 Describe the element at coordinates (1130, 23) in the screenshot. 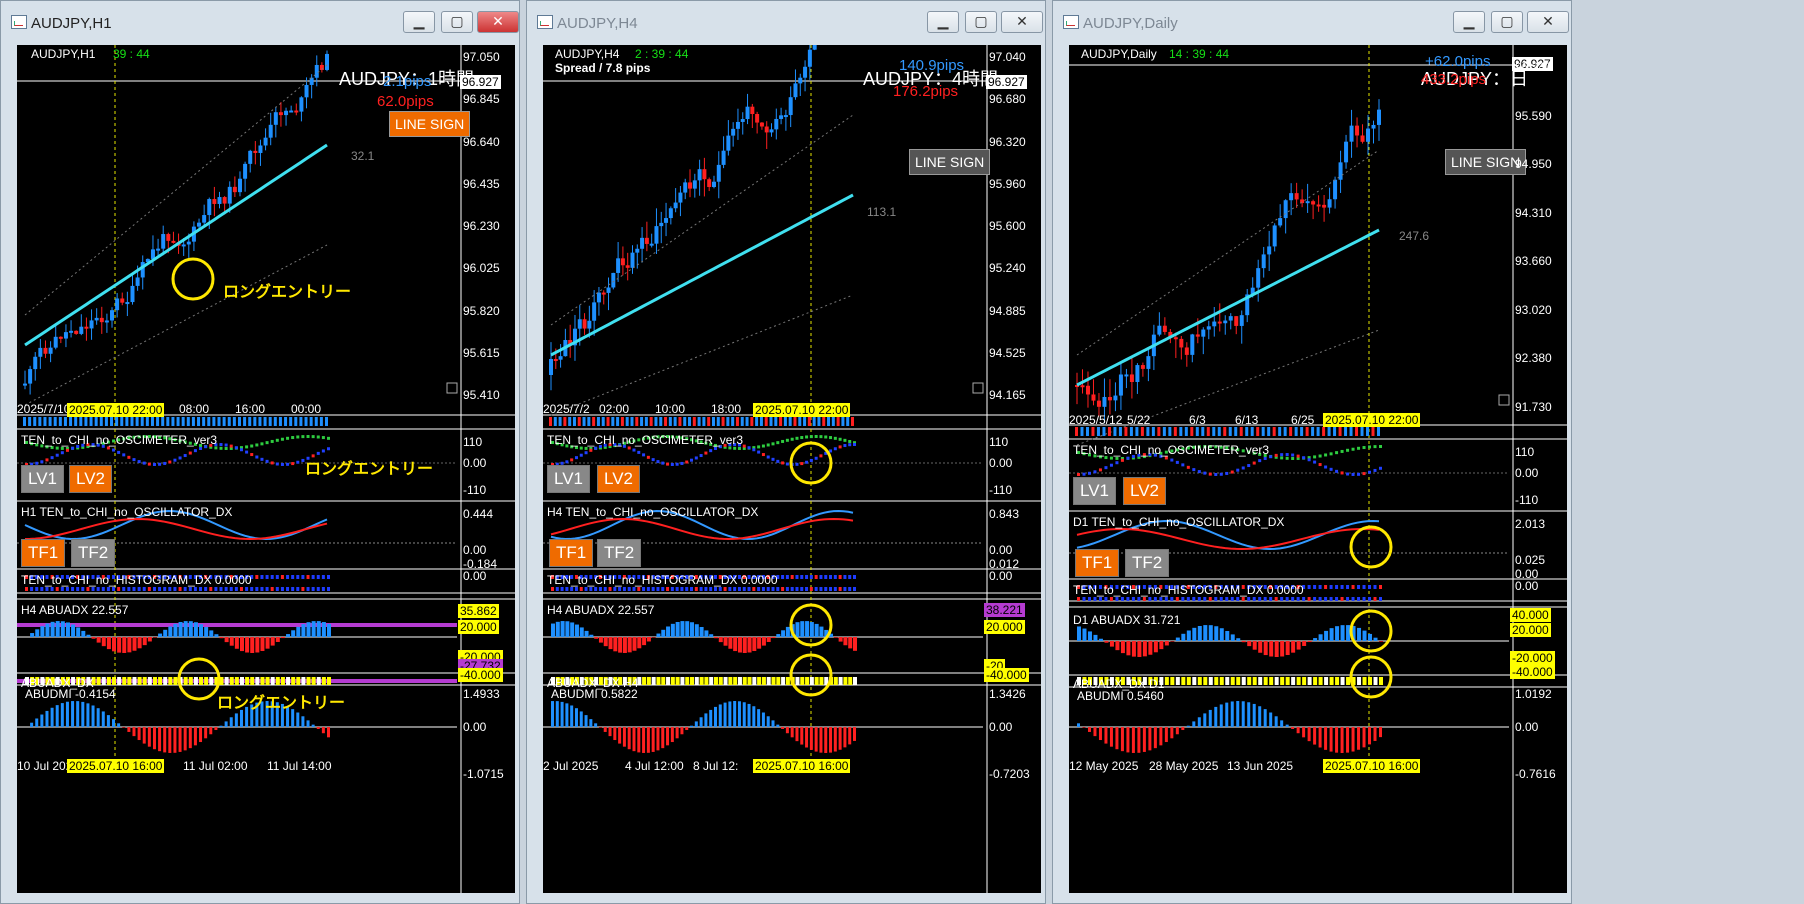

I see `window-title: AUDJPY,Daily` at that location.